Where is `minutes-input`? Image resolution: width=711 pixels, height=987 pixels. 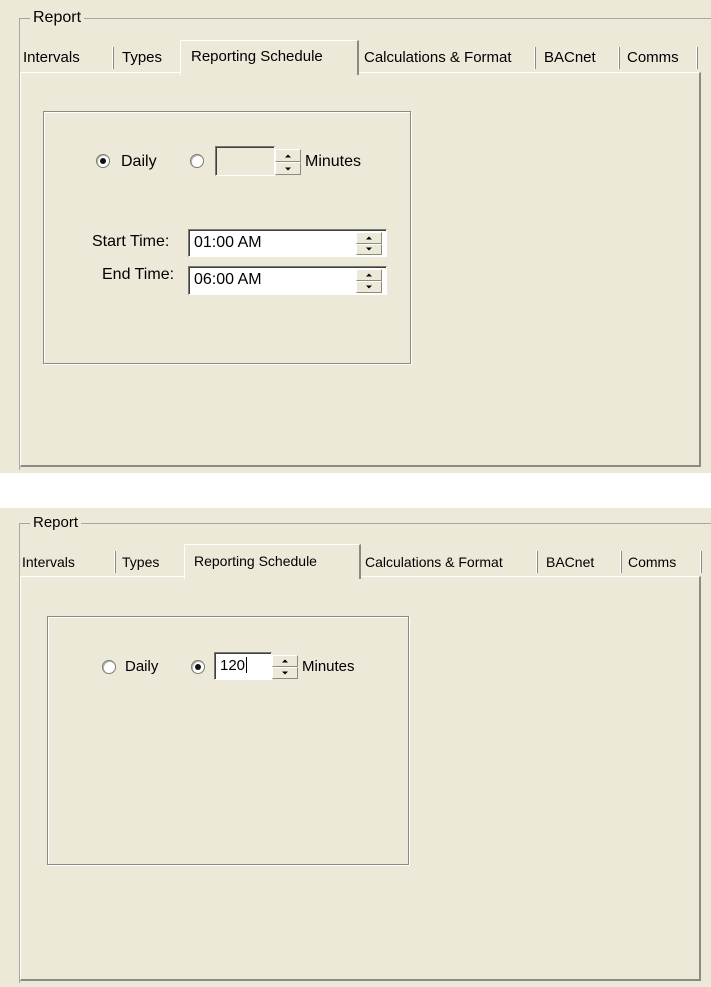 minutes-input is located at coordinates (245, 161).